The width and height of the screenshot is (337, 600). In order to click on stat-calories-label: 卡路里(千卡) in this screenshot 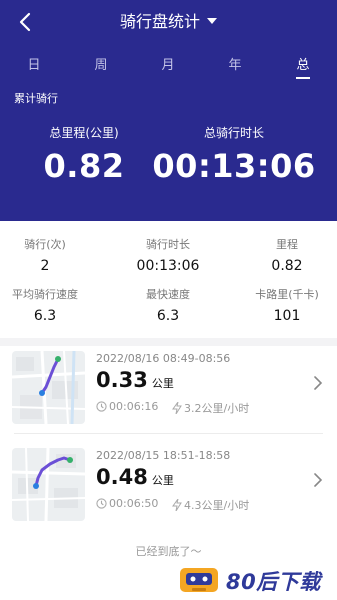, I will do `click(287, 294)`.